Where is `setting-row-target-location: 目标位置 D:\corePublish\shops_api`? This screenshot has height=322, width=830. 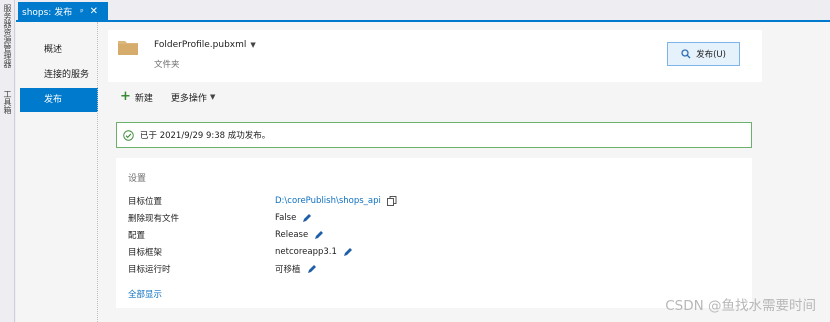
setting-row-target-location: 目标位置 D:\corePublish\shops_api is located at coordinates (438, 200).